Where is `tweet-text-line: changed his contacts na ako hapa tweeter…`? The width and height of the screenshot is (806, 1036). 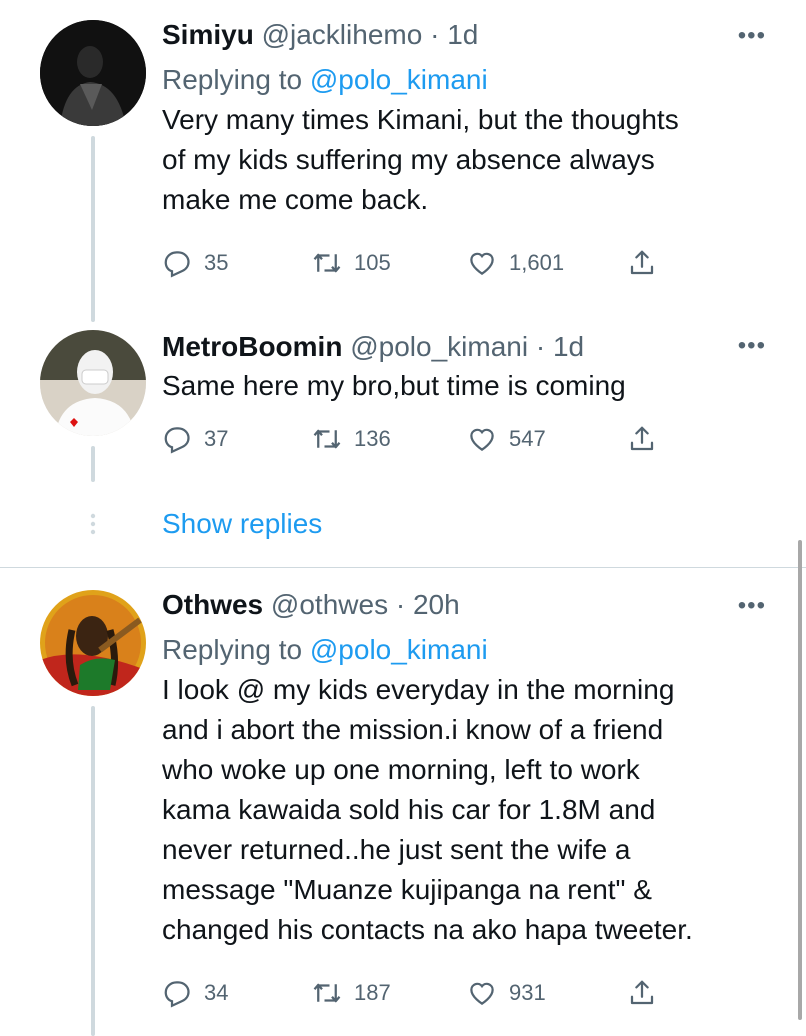
tweet-text-line: changed his contacts na ako hapa tweeter… is located at coordinates (427, 929).